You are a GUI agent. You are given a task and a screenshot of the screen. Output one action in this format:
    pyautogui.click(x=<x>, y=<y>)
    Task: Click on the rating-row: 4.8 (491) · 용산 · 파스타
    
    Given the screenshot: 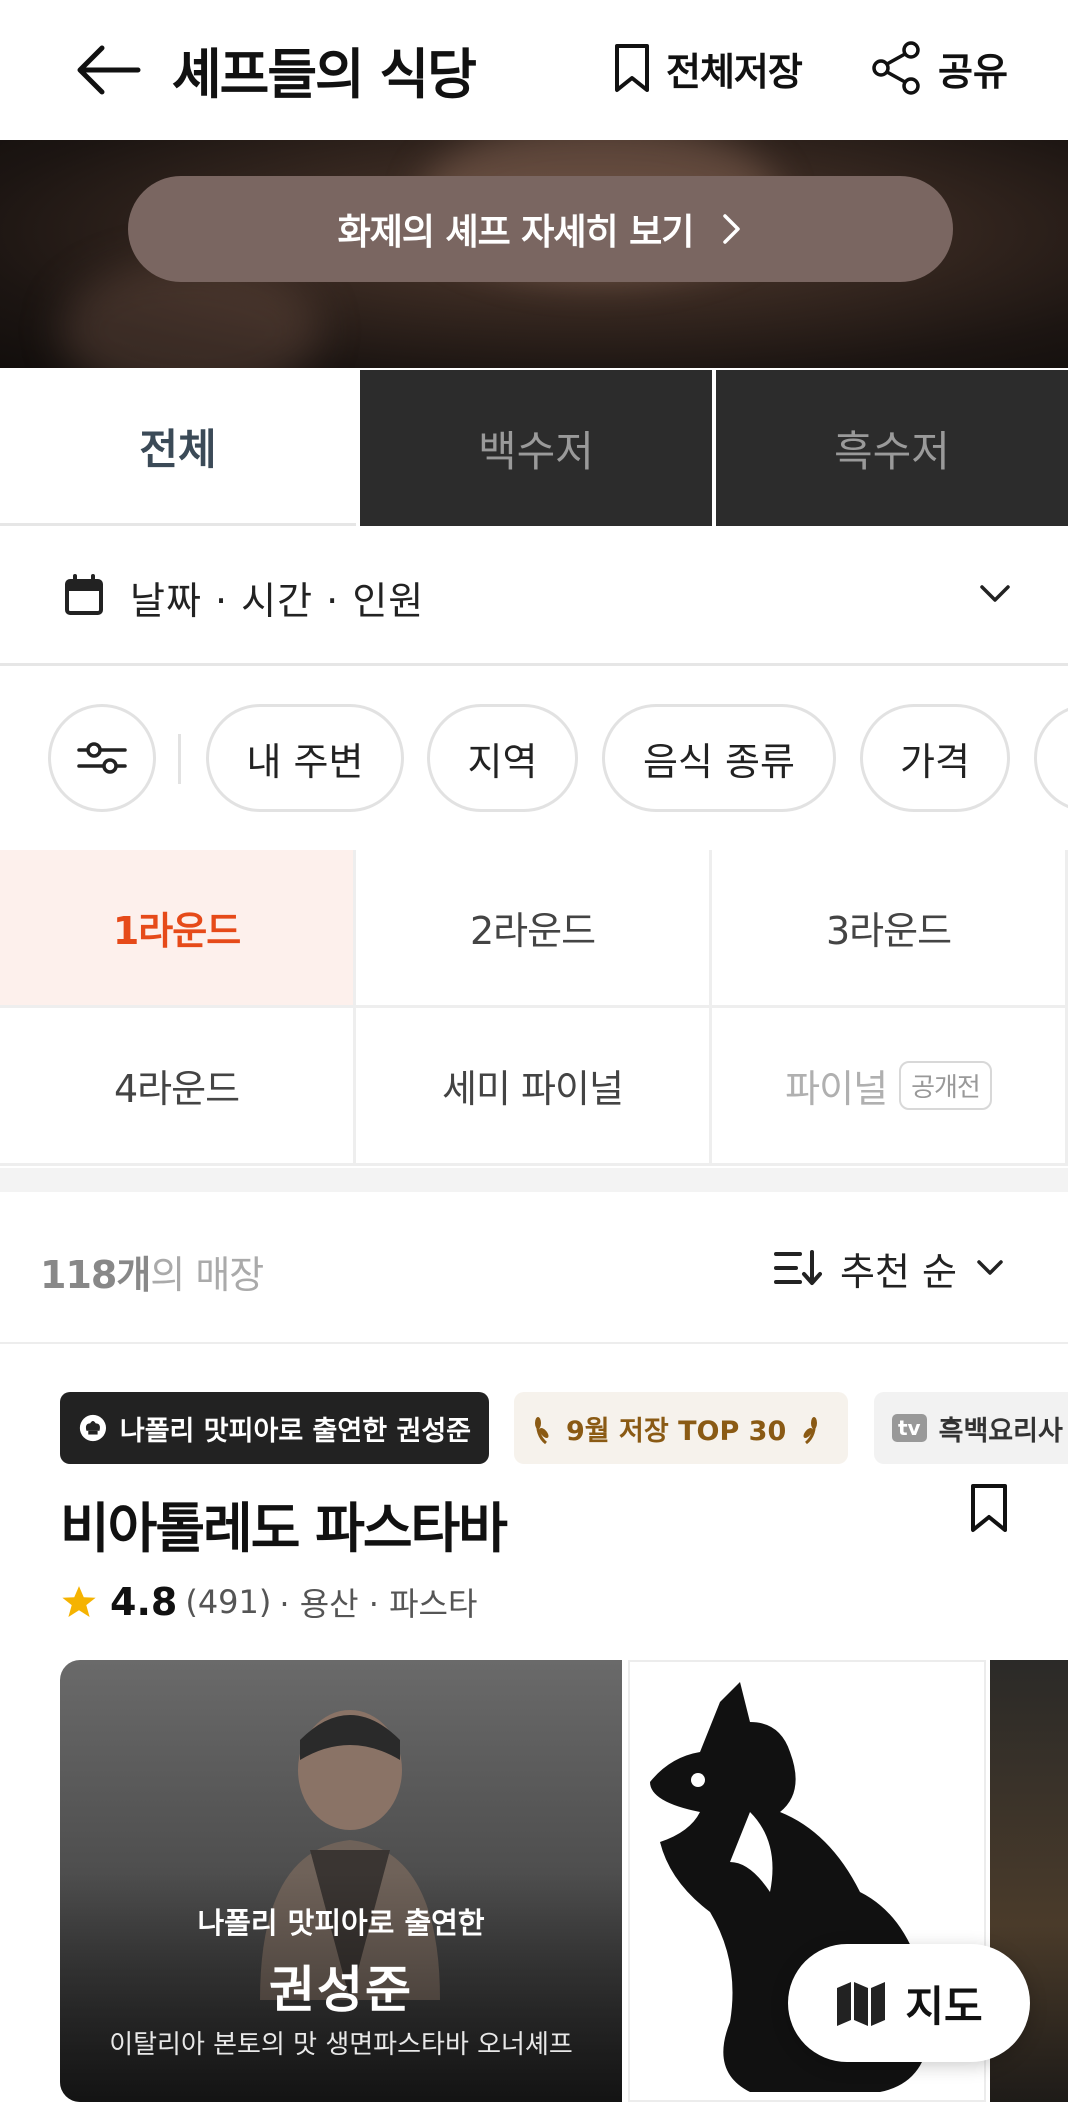 What is the action you would take?
    pyautogui.click(x=268, y=1602)
    